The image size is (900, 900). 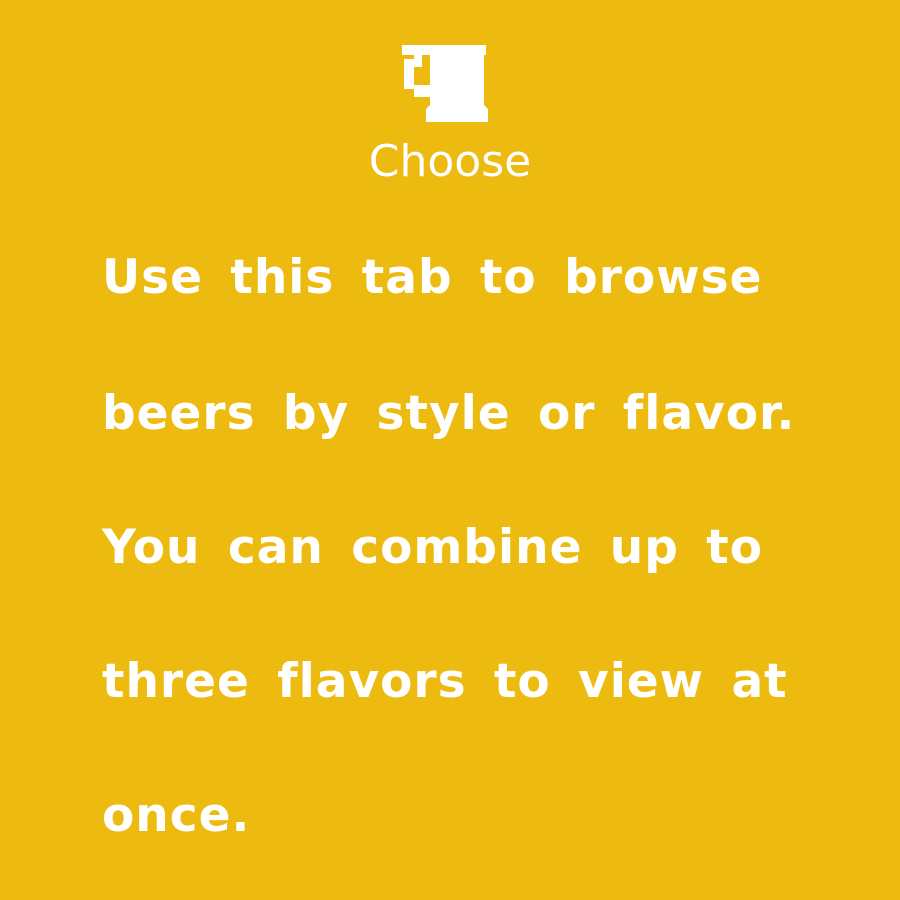 What do you see at coordinates (445, 681) in the screenshot?
I see `instruction-line: three flavors to view at` at bounding box center [445, 681].